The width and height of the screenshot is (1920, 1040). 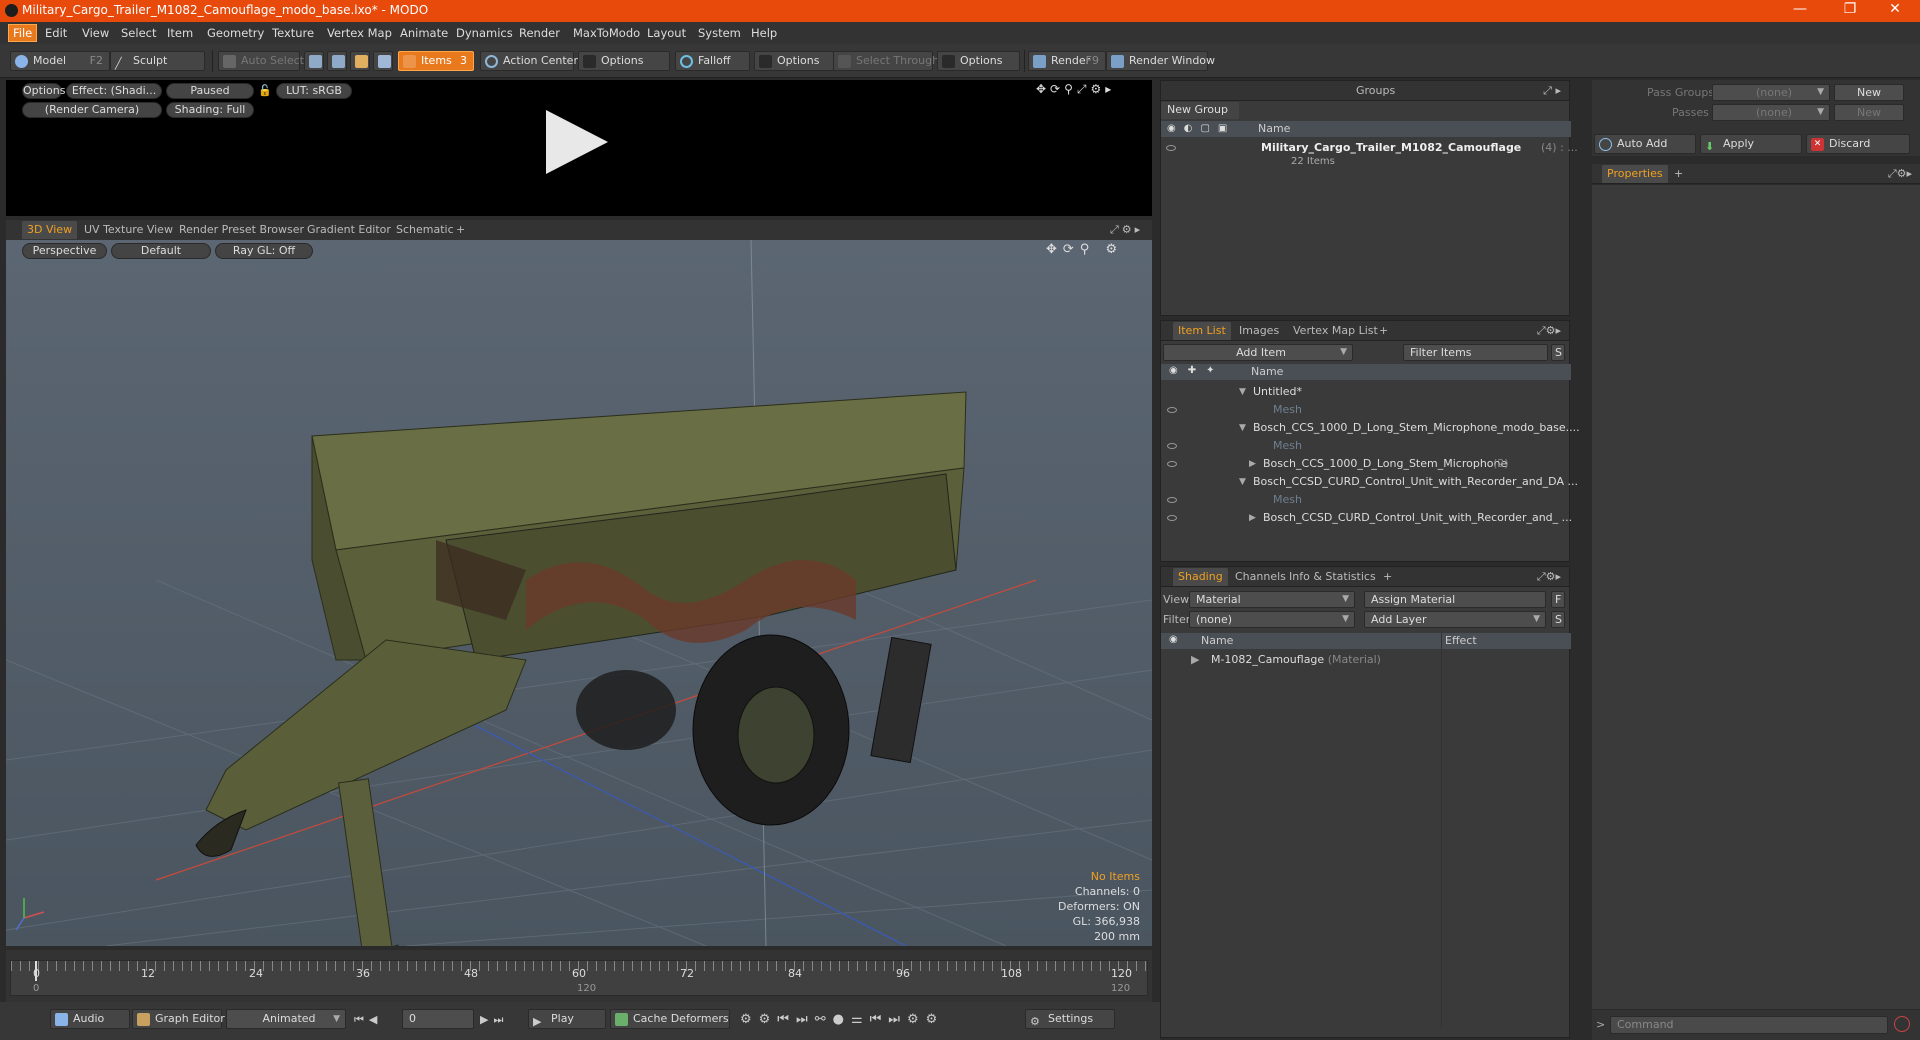 I want to click on auto-select-button: Auto Select, so click(x=261, y=61).